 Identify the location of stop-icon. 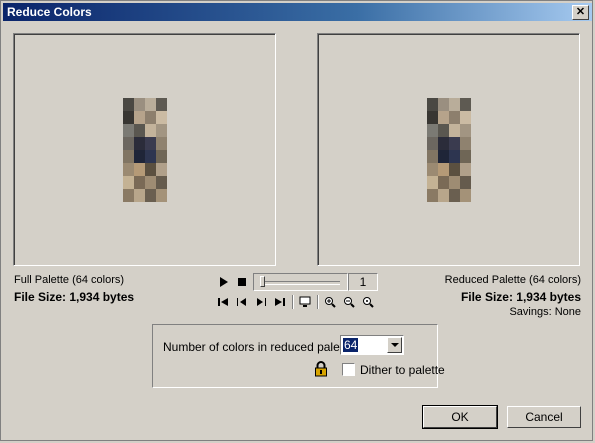
(242, 282).